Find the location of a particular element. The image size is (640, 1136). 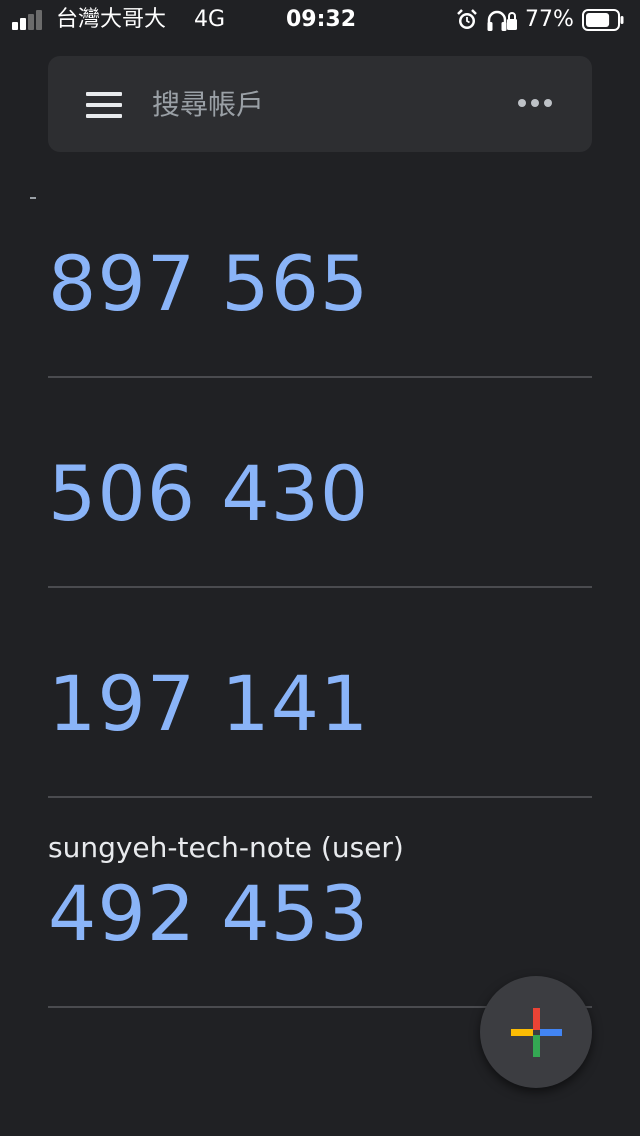

divider-fragment is located at coordinates (33, 198).